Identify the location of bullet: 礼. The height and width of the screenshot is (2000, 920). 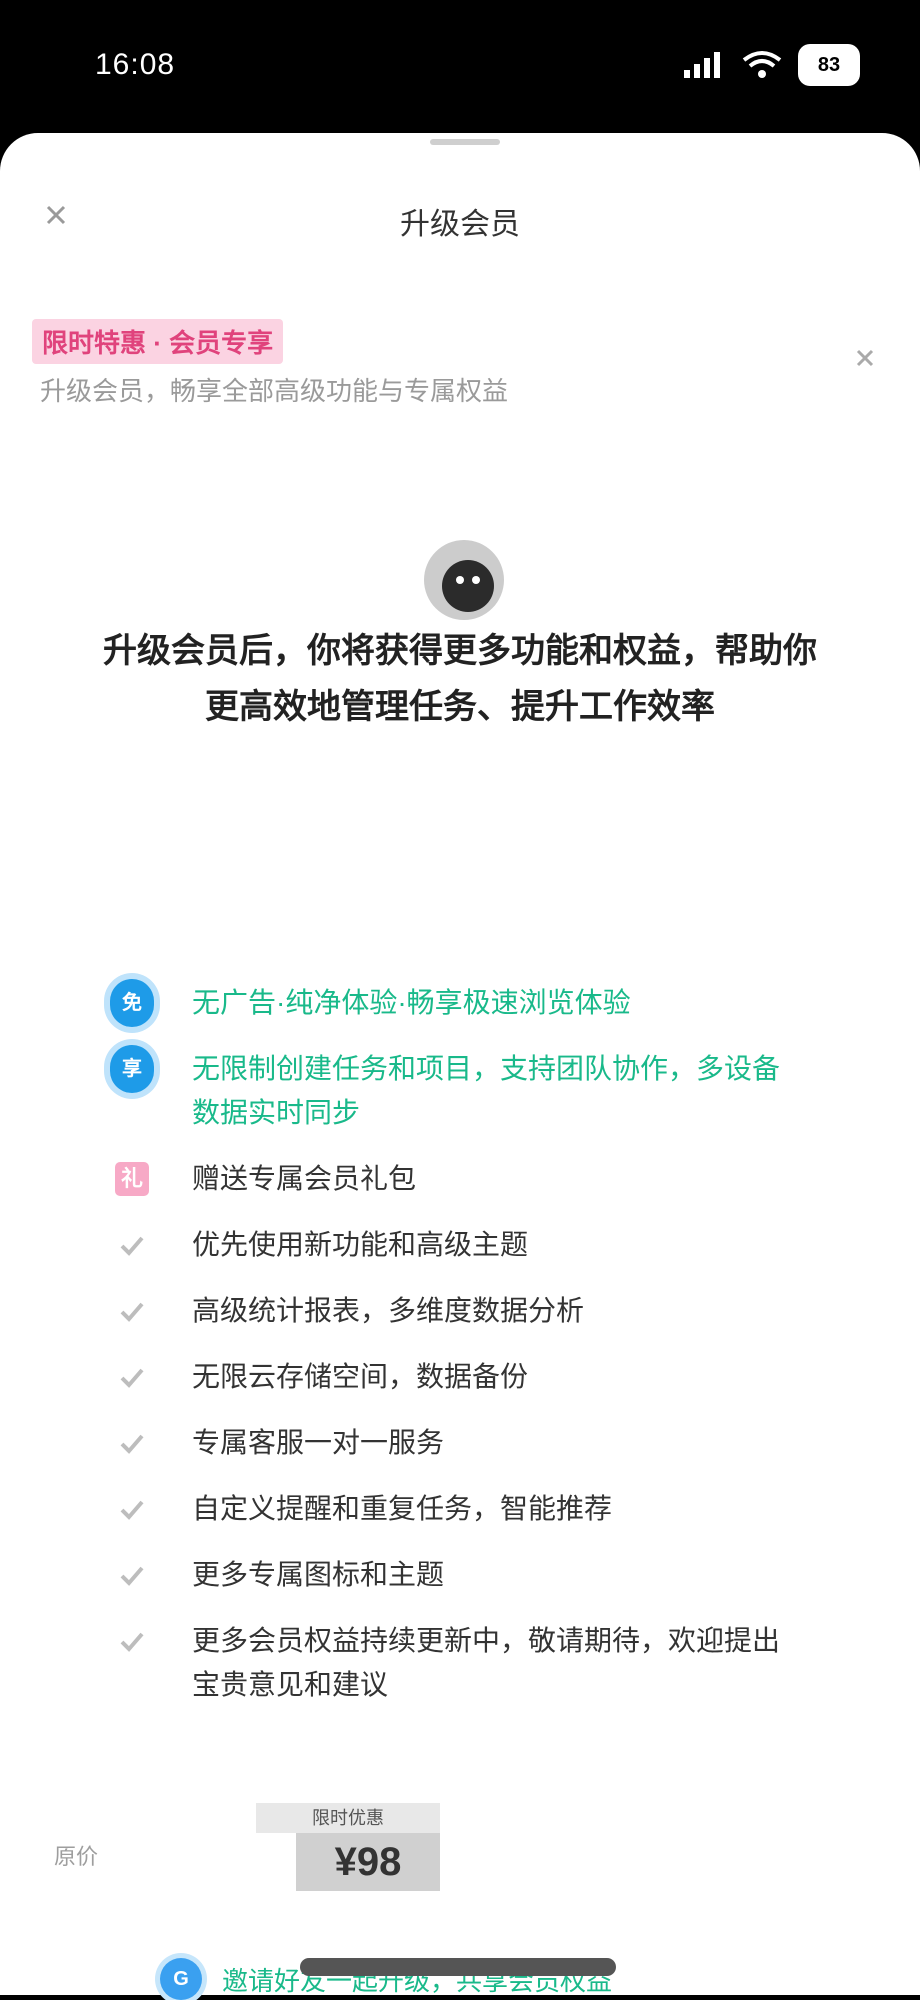
(132, 1179).